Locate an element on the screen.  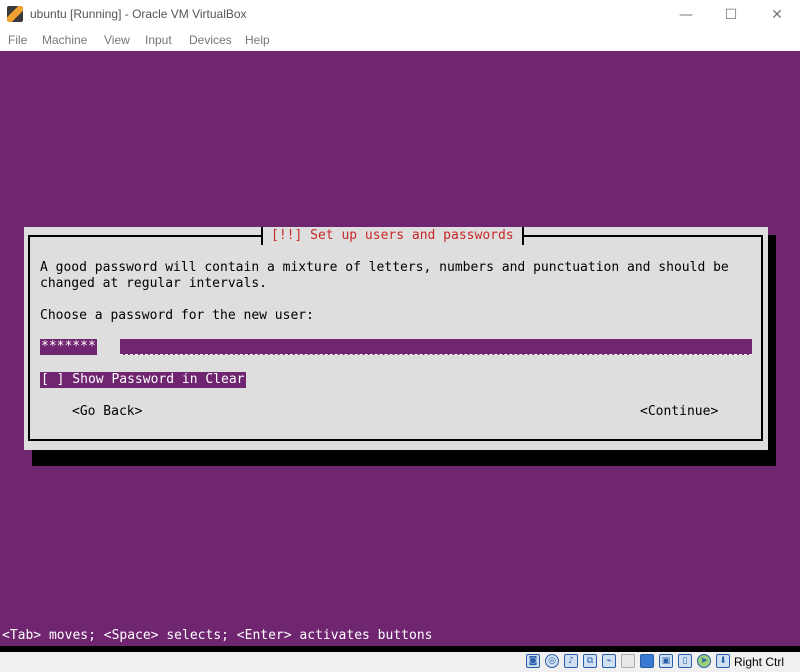
cpu-icon: ▯ is located at coordinates (685, 661).